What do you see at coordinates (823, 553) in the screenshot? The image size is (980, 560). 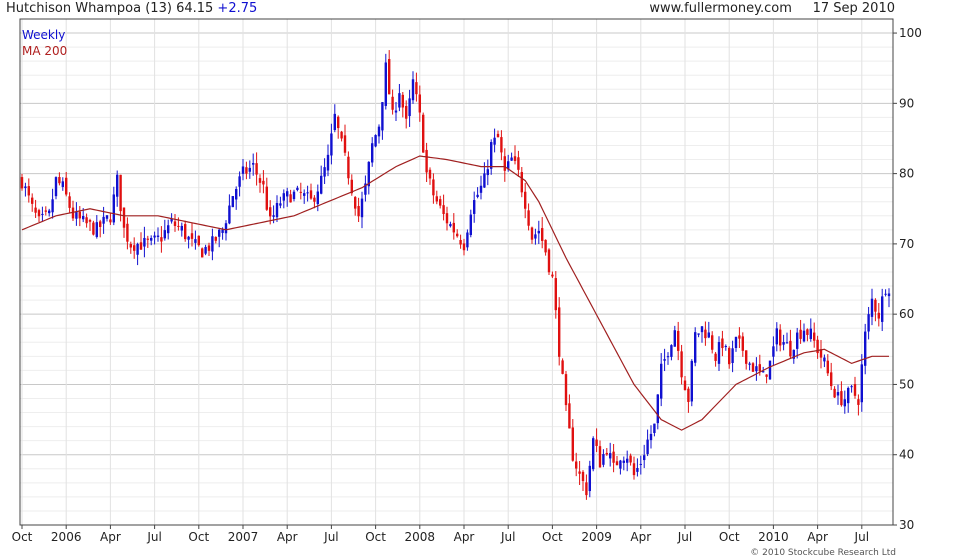 I see `copyright-notice: © 2010 Stockcube Research Ltd` at bounding box center [823, 553].